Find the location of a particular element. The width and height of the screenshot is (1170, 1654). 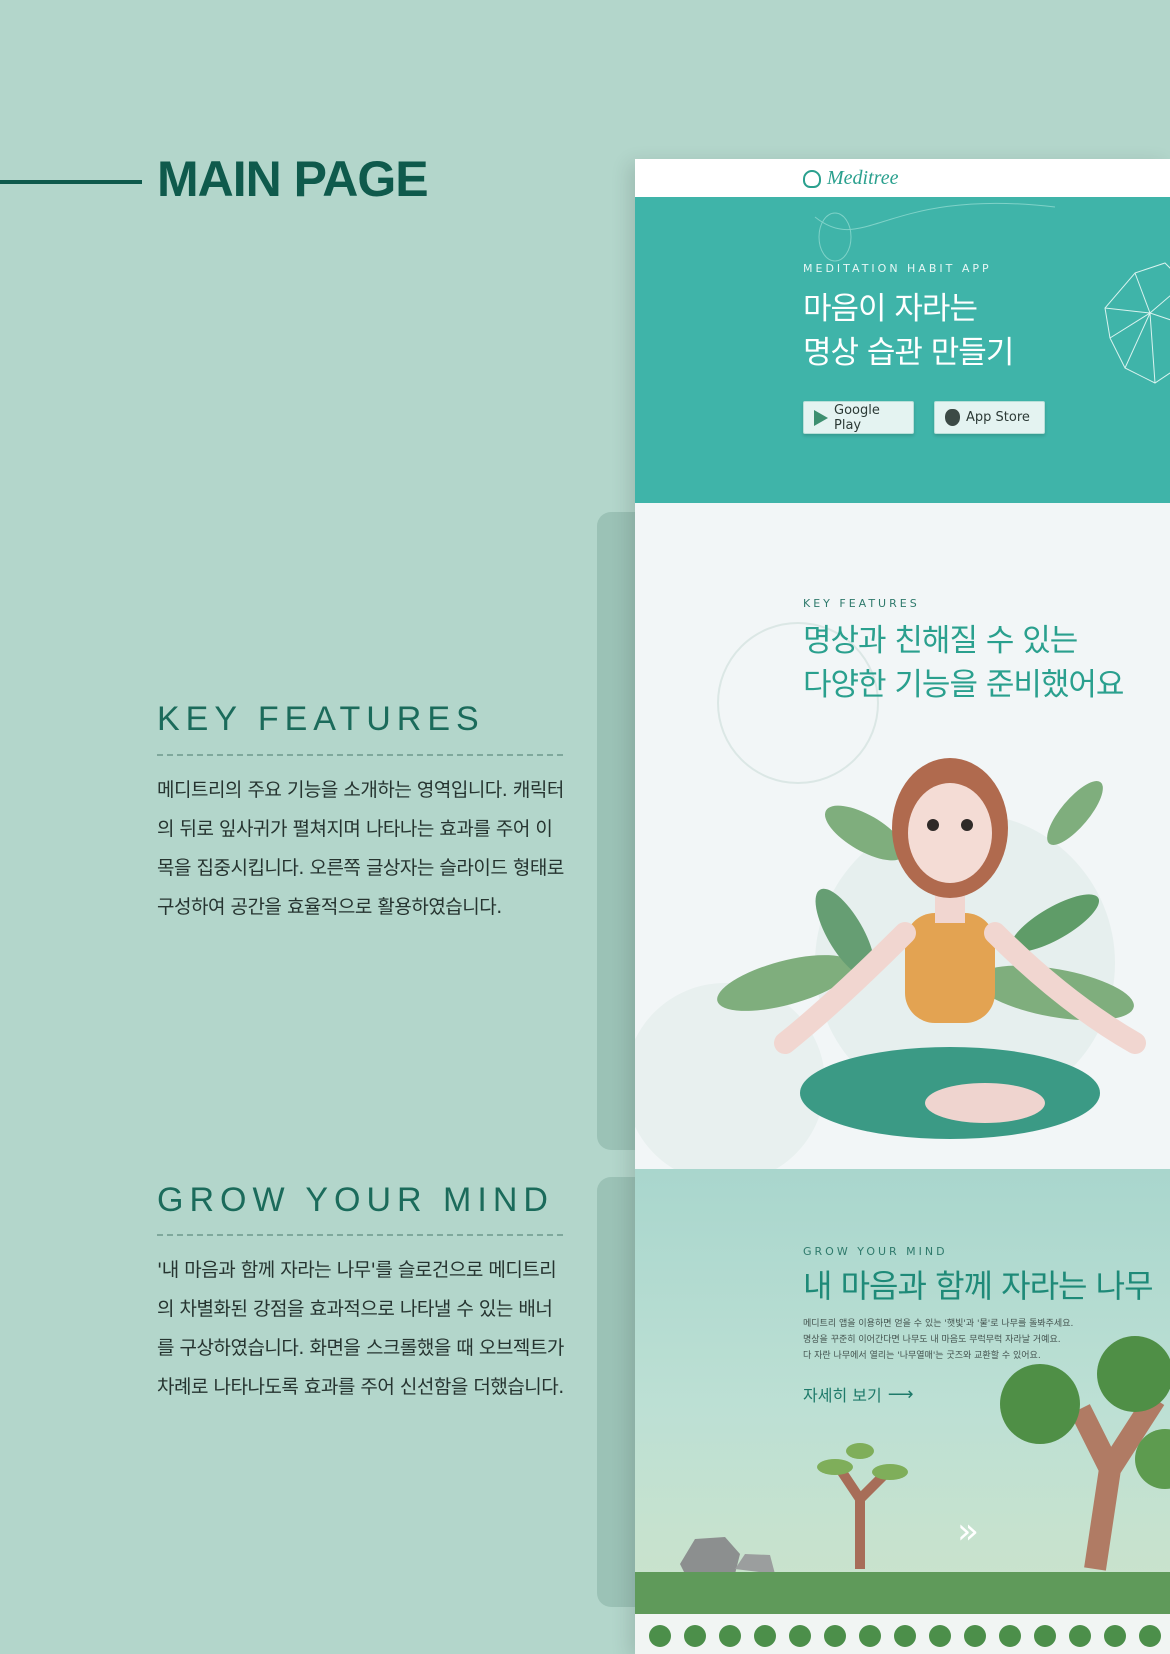

features-kicker: KEY FEATURES is located at coordinates (861, 603).